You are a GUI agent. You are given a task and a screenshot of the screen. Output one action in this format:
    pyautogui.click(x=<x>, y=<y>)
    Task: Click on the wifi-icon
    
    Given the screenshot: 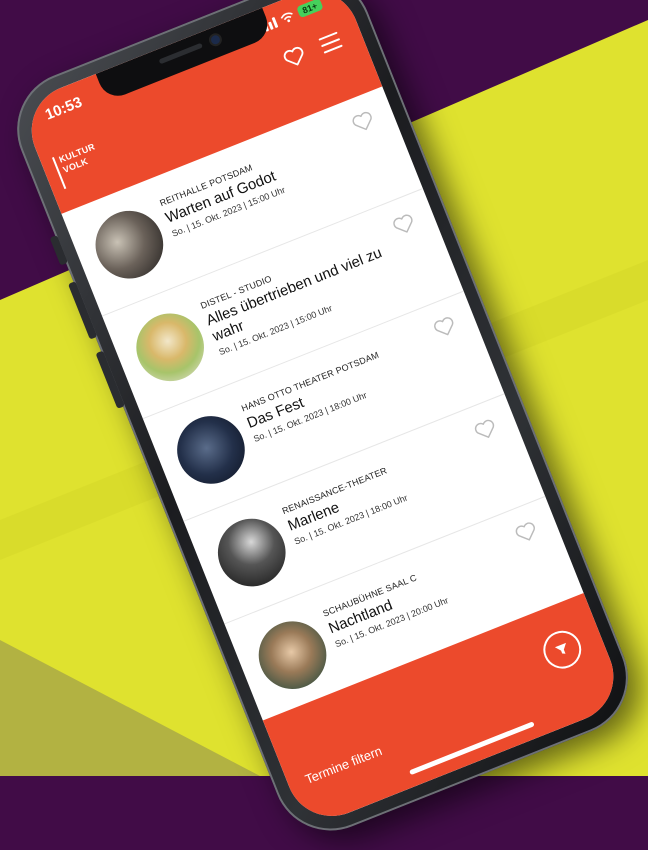 What is the action you would take?
    pyautogui.click(x=286, y=17)
    